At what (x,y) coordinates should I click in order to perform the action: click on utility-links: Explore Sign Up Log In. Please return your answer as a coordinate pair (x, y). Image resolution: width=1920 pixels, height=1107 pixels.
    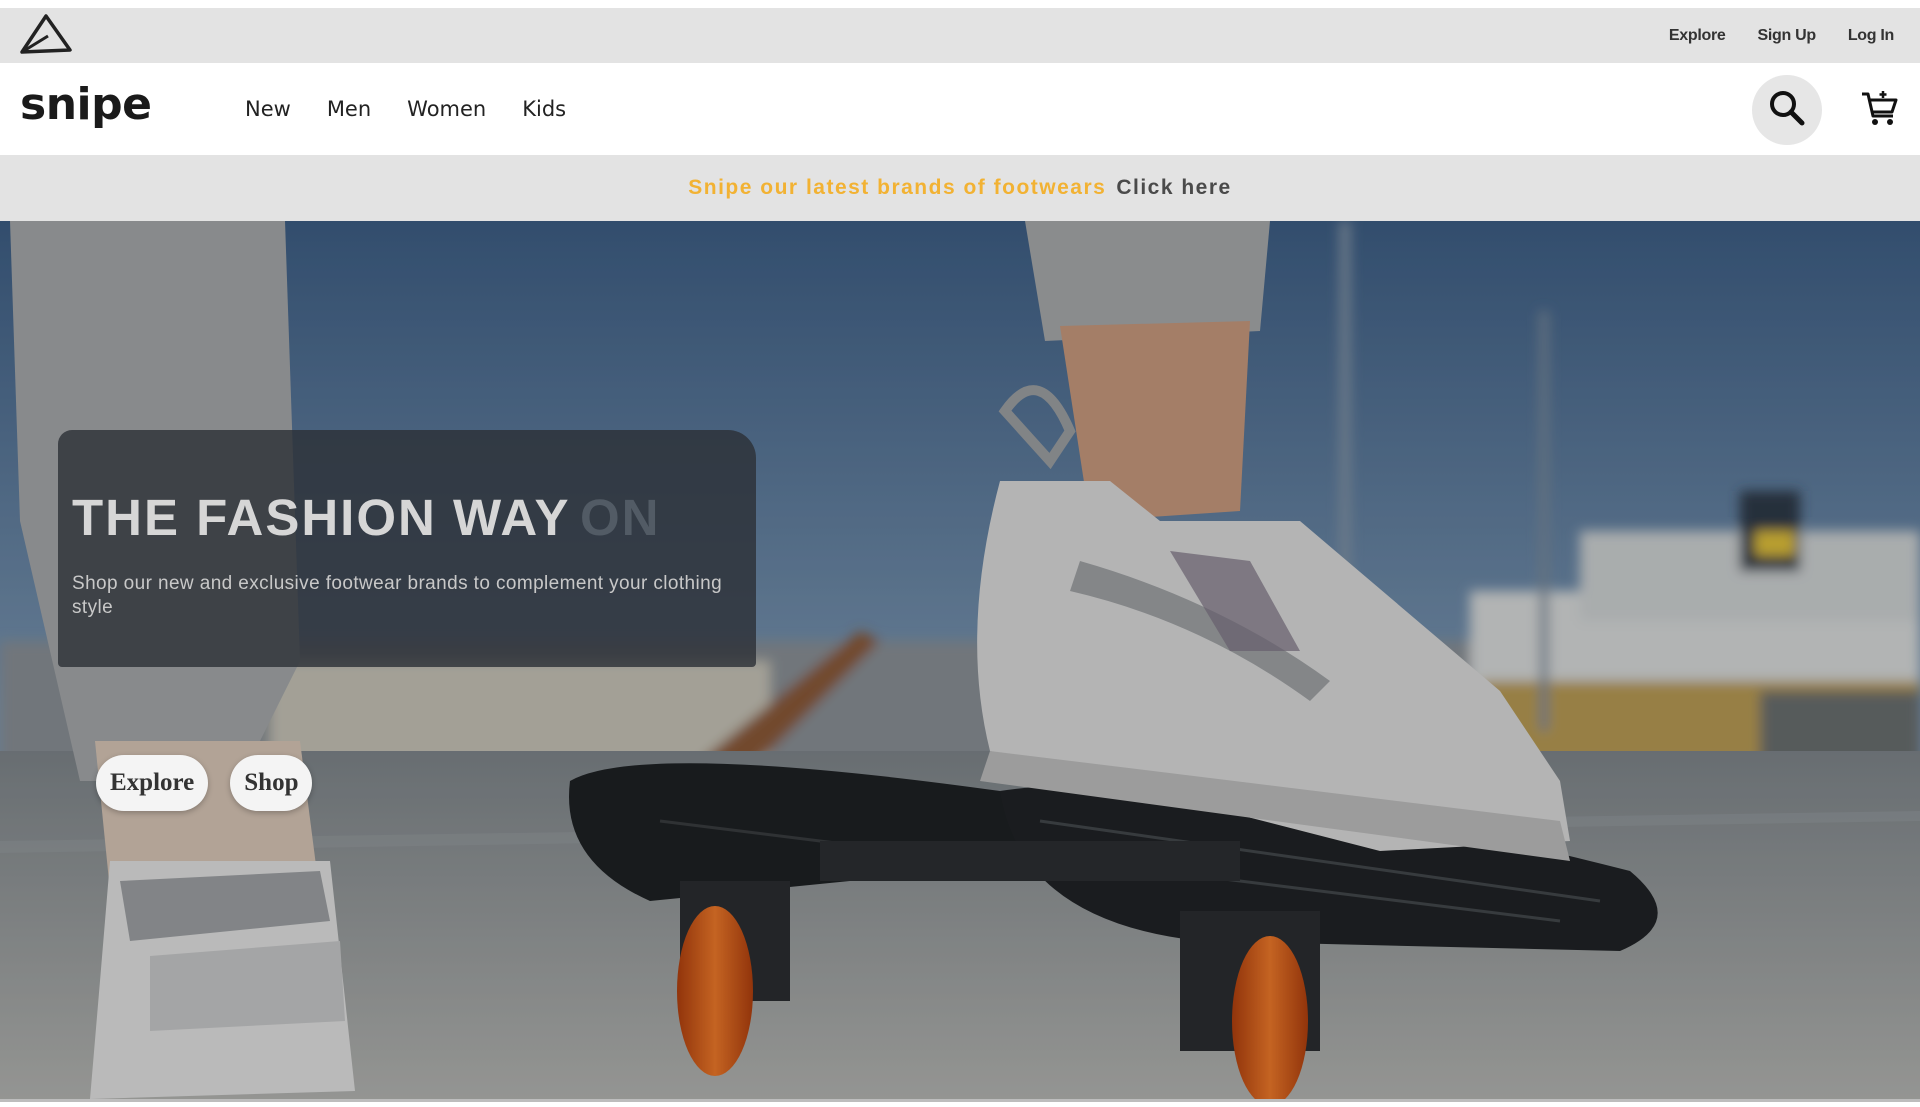
    Looking at the image, I should click on (1781, 35).